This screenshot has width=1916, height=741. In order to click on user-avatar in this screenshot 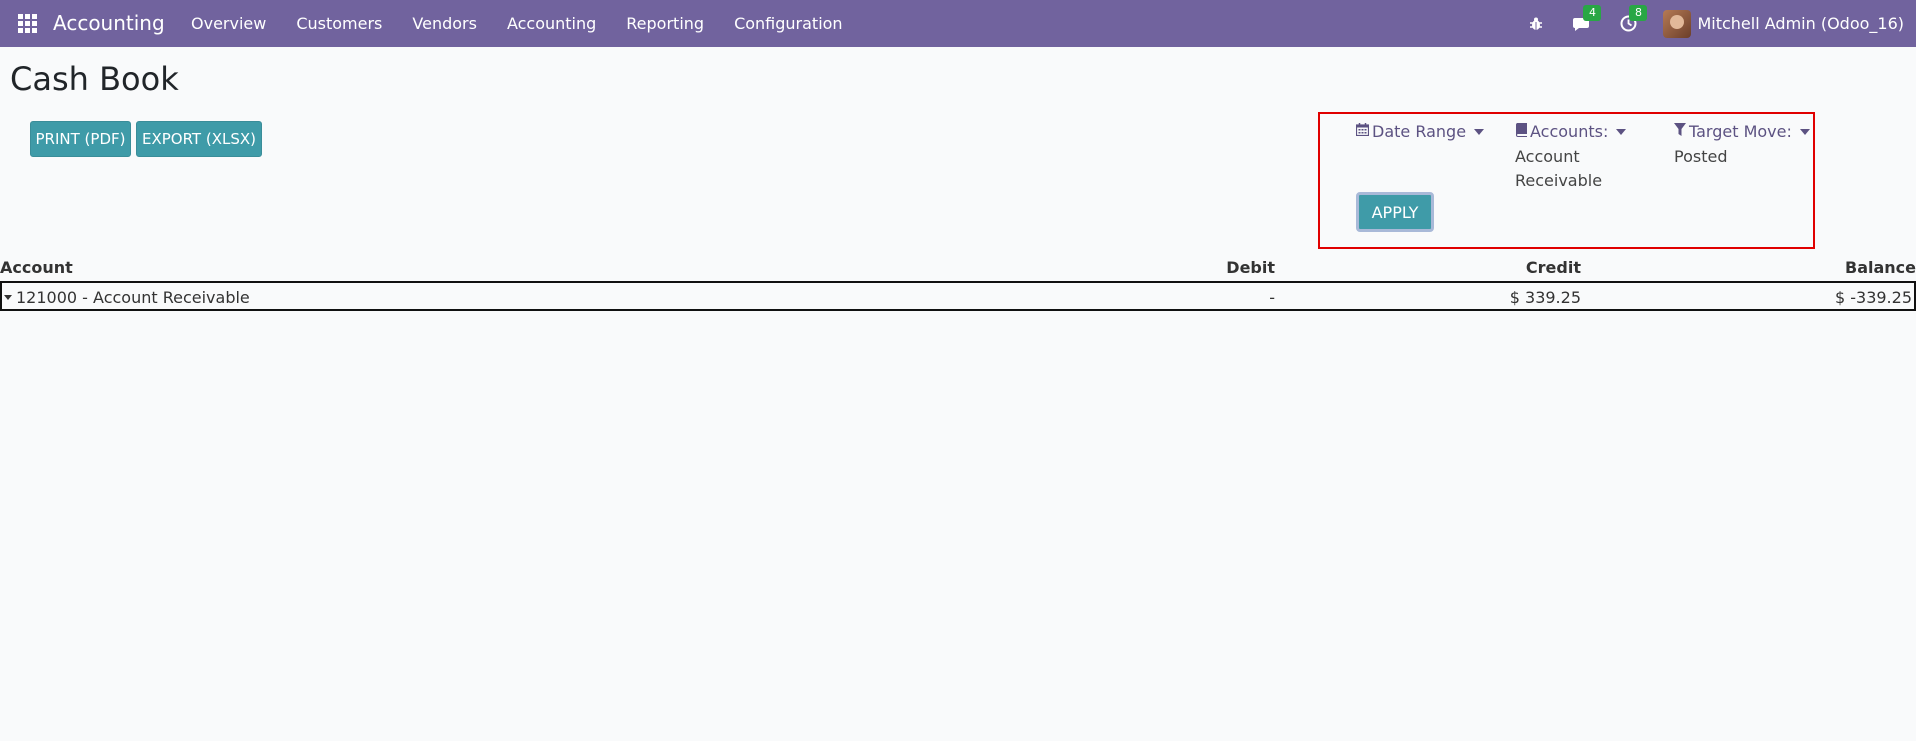, I will do `click(1677, 23)`.